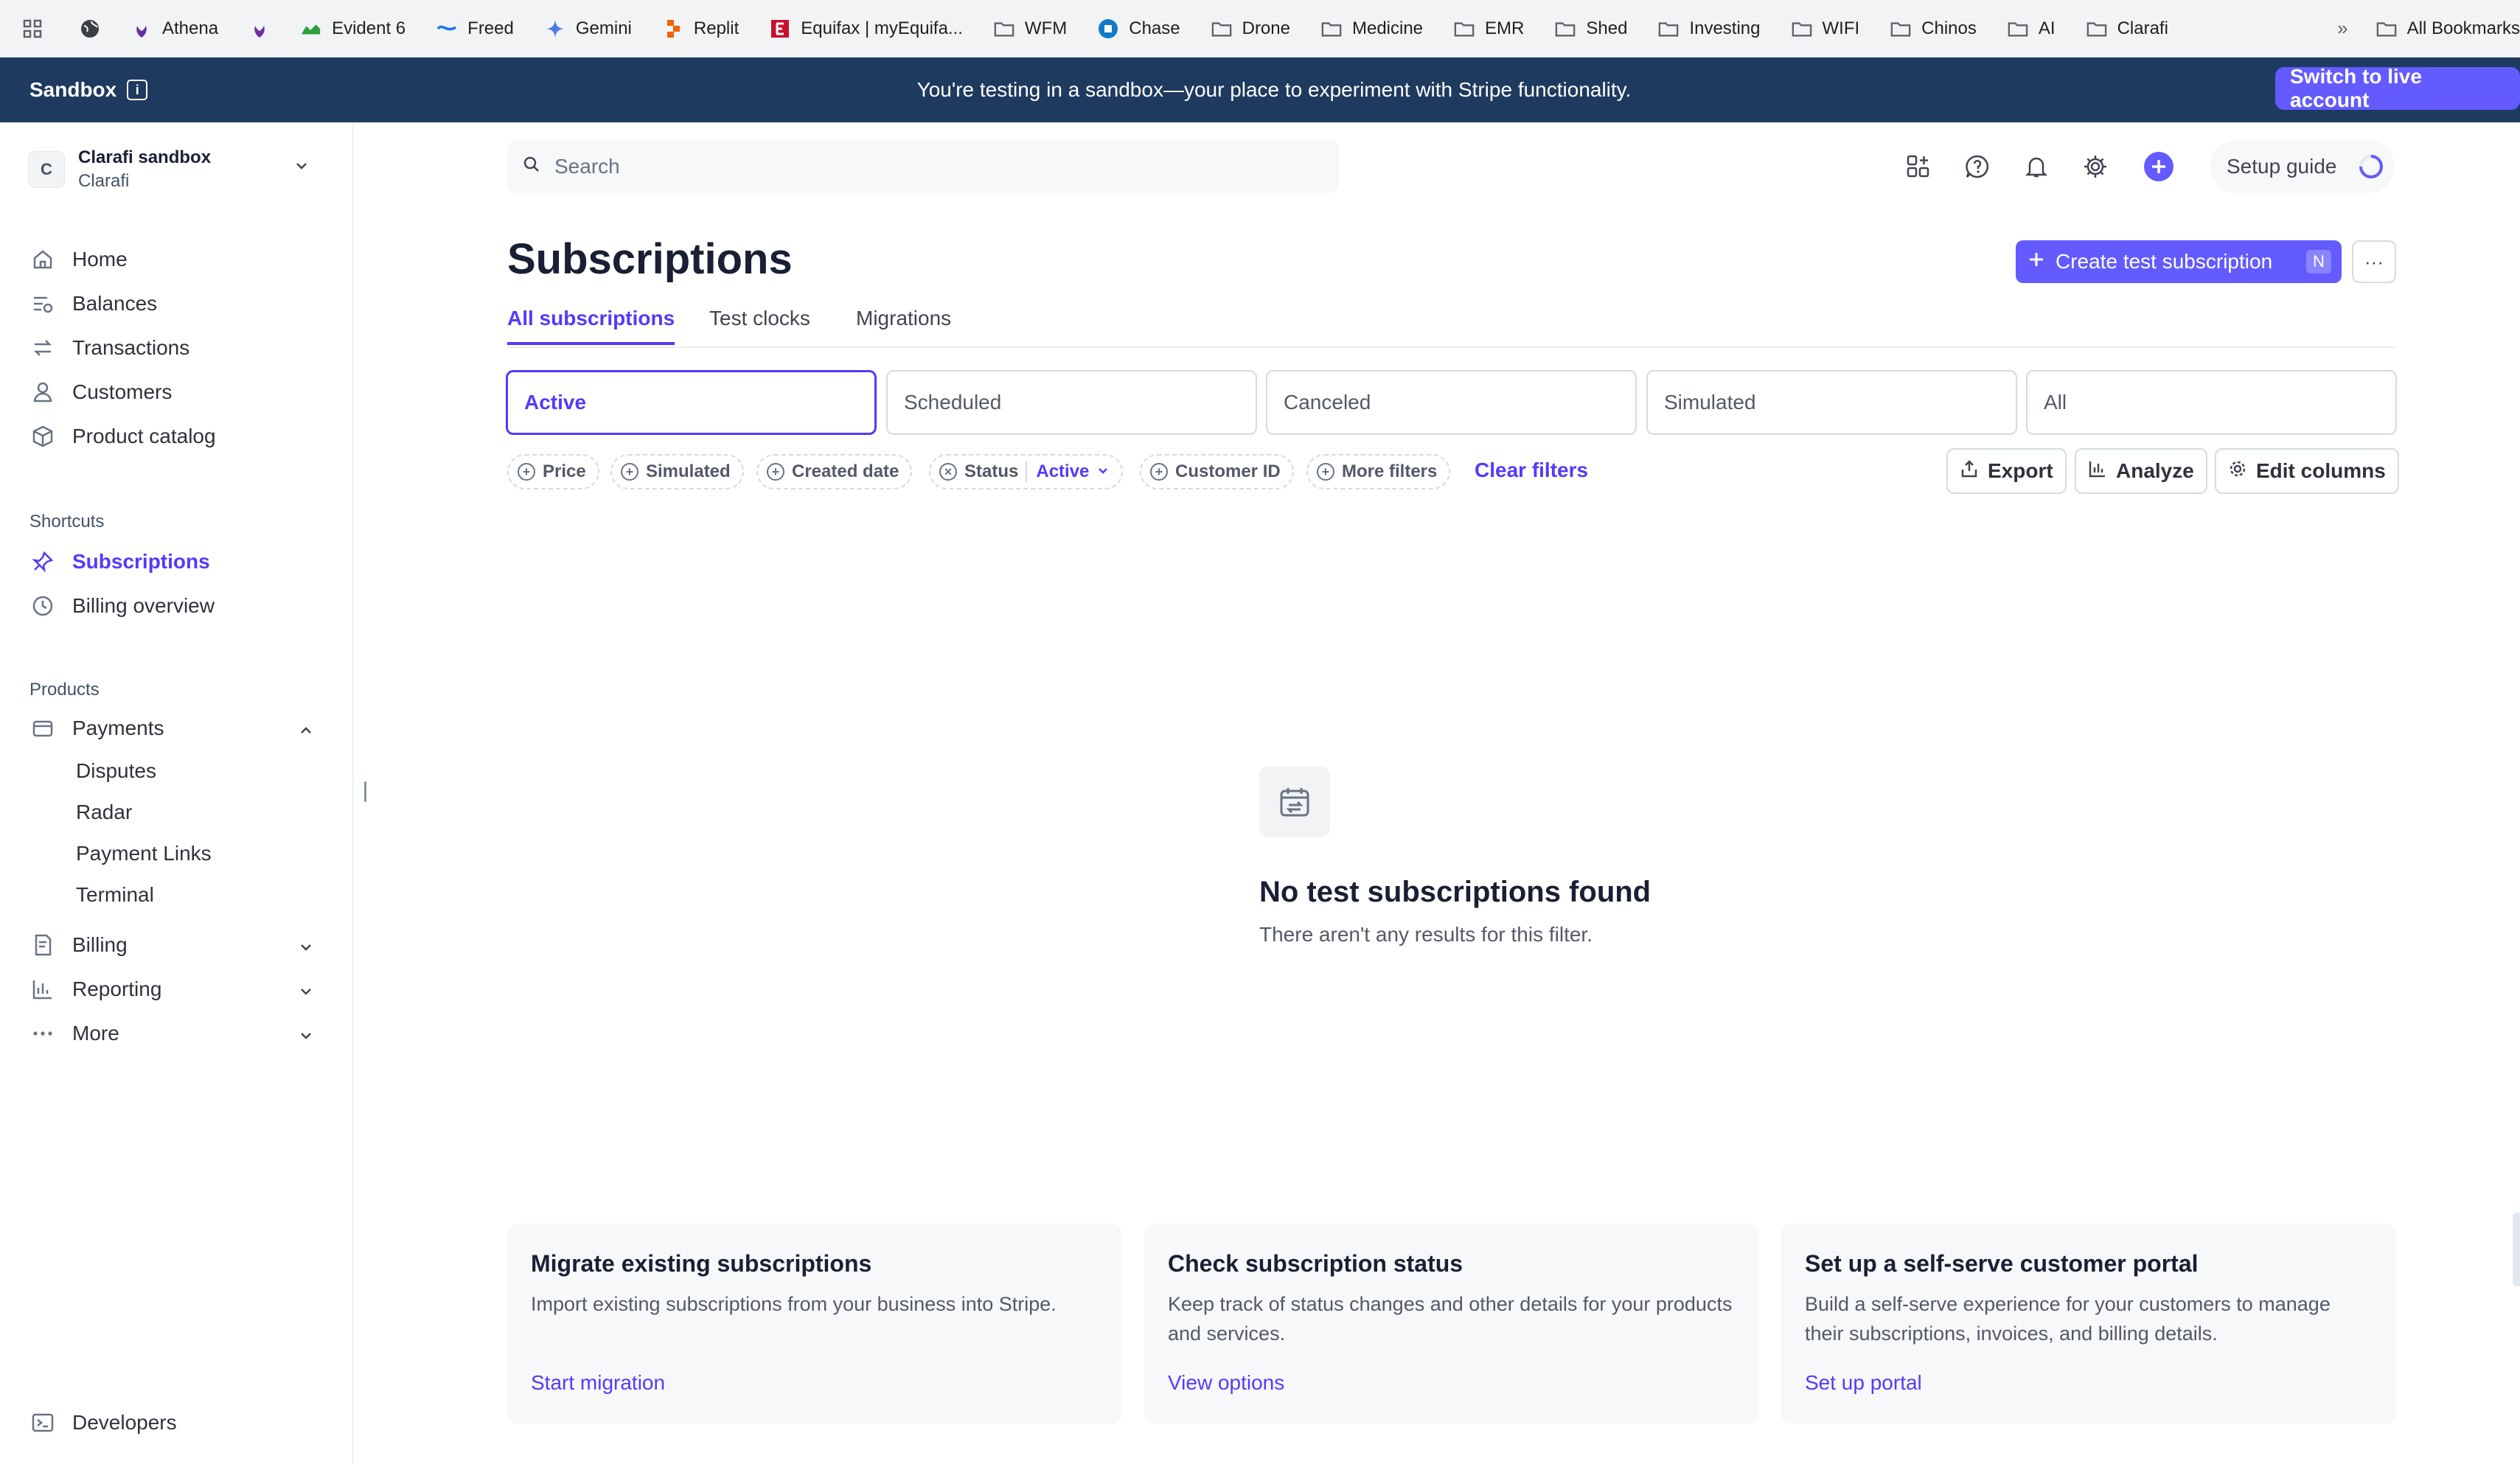 The height and width of the screenshot is (1464, 2520). I want to click on bookmark-chase: Chase, so click(1139, 28).